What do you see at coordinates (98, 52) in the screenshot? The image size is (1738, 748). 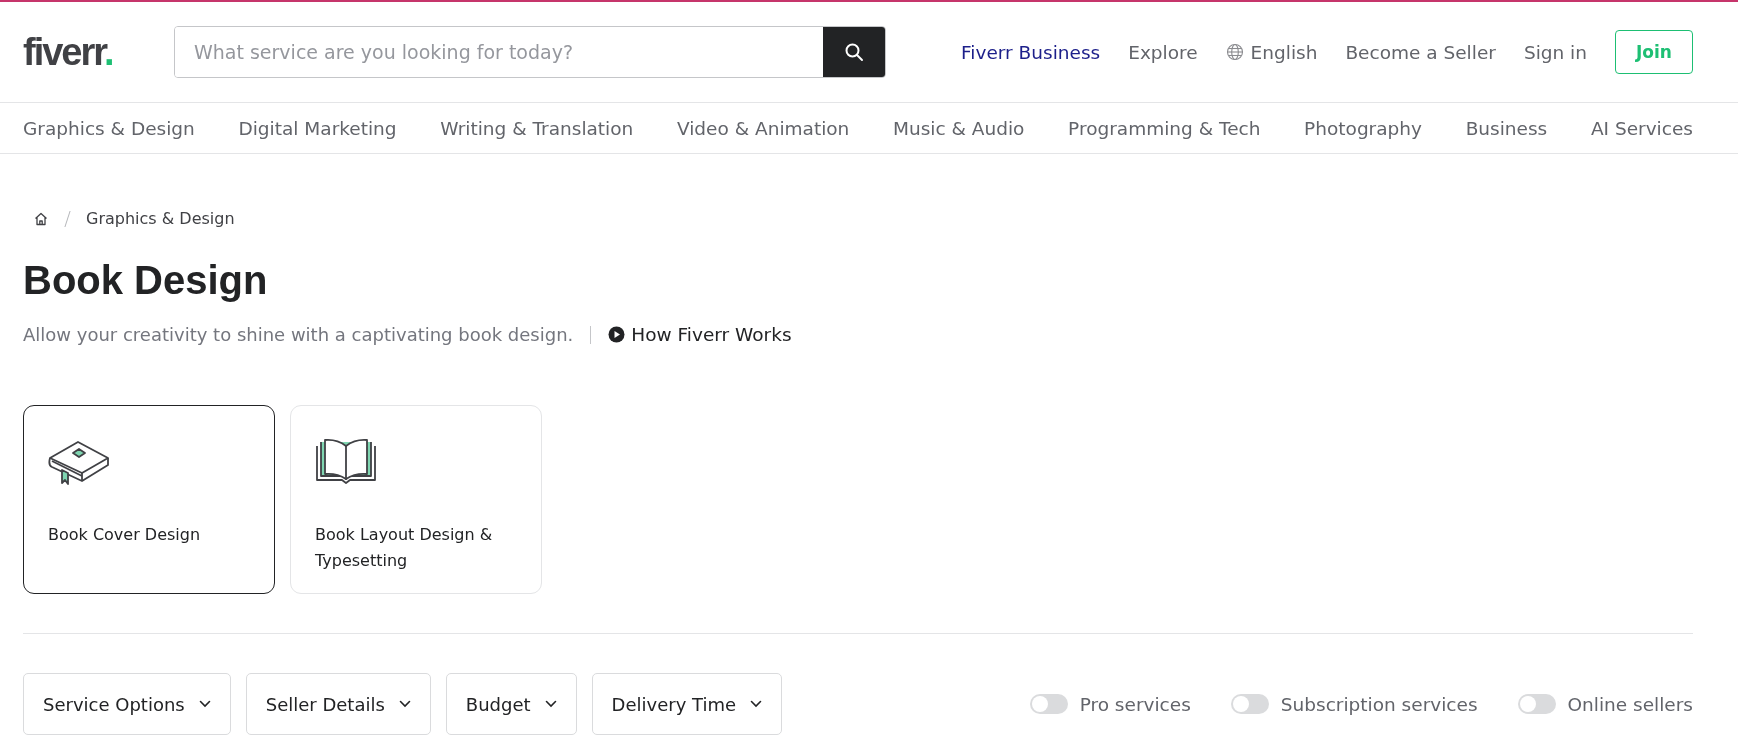 I see `fiverr-logo: fiverr.` at bounding box center [98, 52].